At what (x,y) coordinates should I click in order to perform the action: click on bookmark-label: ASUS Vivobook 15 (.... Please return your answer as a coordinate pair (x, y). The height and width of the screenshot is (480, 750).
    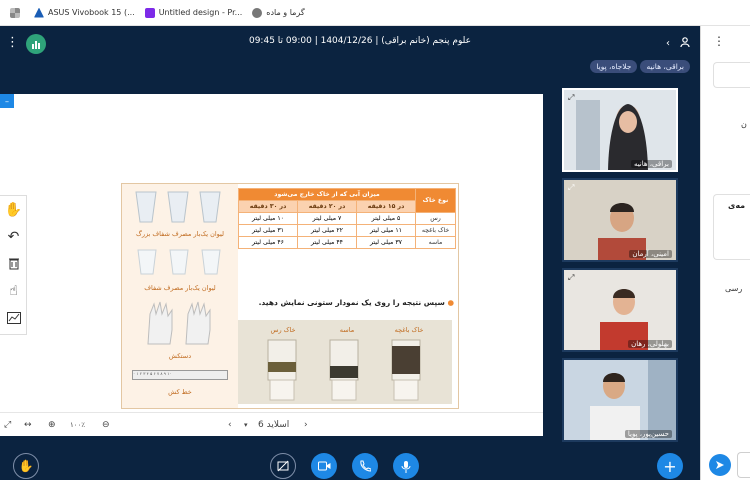
    Looking at the image, I should click on (91, 12).